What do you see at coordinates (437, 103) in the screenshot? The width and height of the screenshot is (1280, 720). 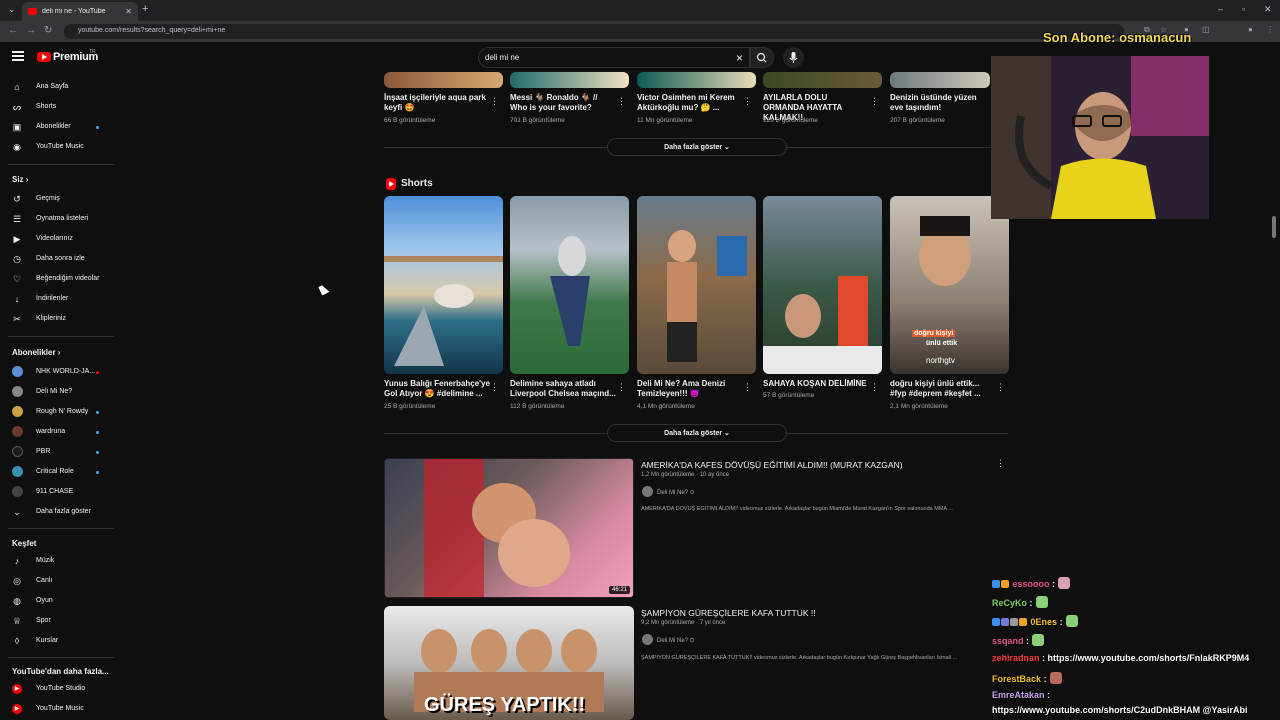 I see `video-title: İnşaat işçileriyle aqua park keyfi 🤩` at bounding box center [437, 103].